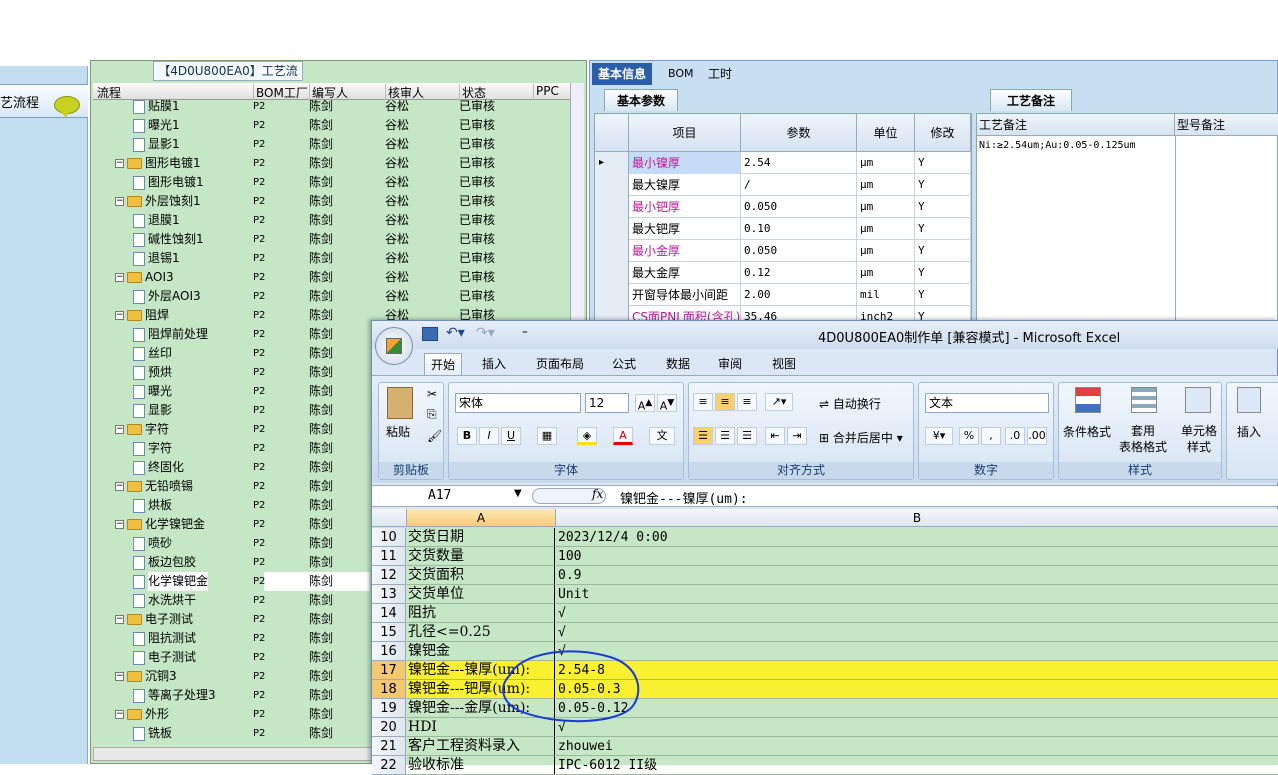 The width and height of the screenshot is (1278, 775). I want to click on cell-b: IPC-6012 II级, so click(917, 765).